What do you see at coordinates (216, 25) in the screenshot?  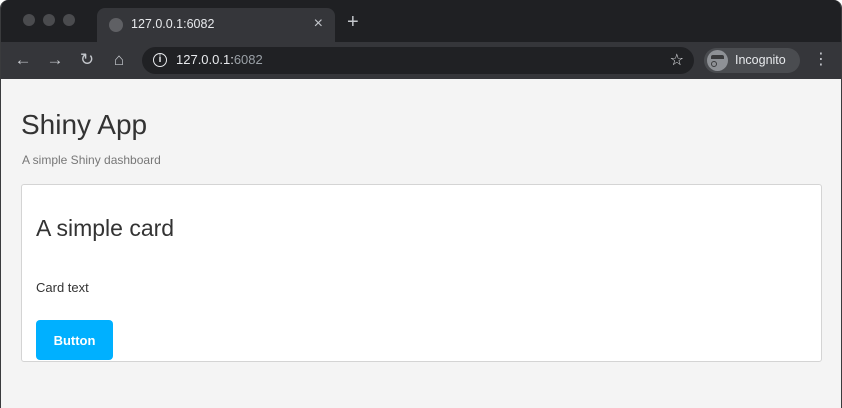 I see `browser-tab: 127.0.0.1:6082 ×` at bounding box center [216, 25].